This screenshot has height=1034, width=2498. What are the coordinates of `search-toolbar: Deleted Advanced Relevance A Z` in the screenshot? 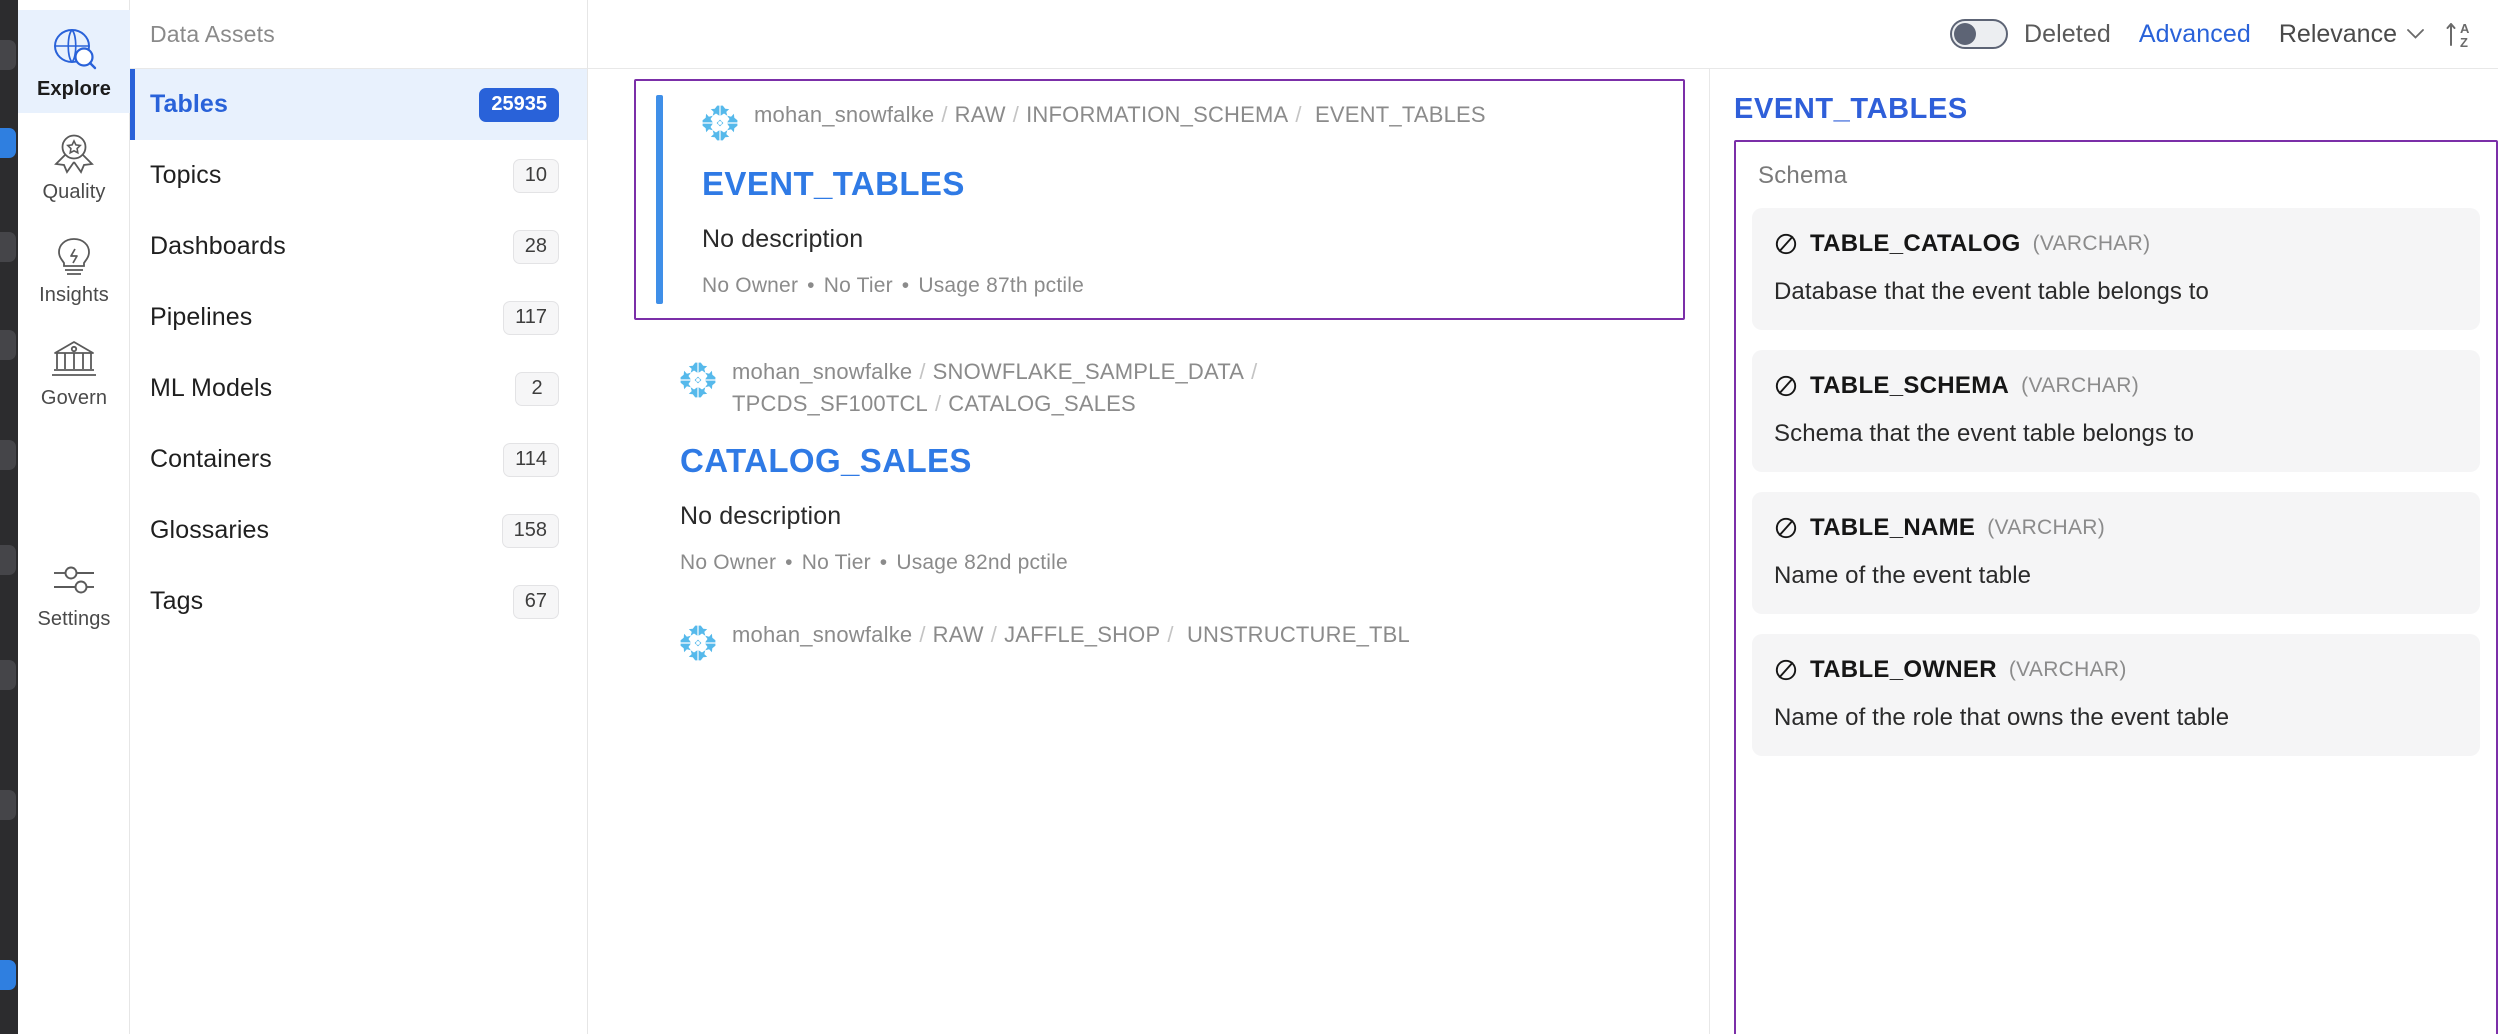 It's located at (1543, 34).